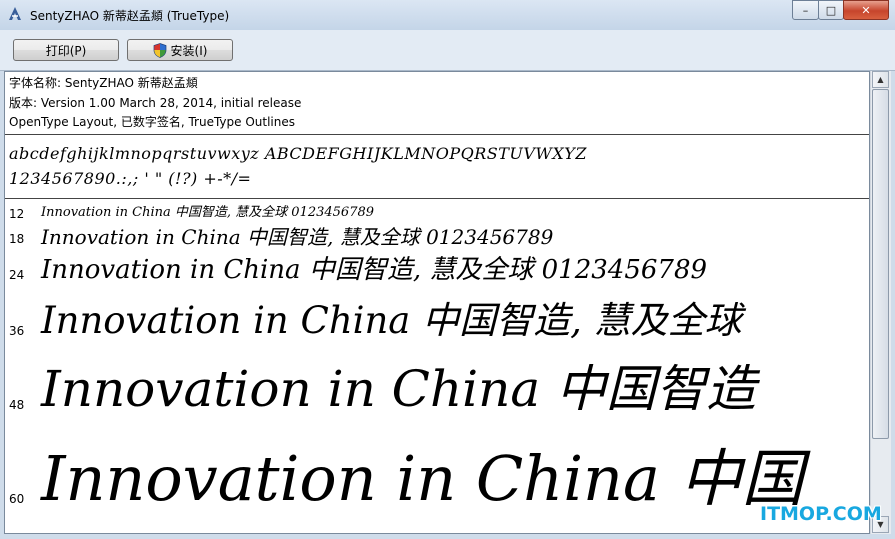  I want to click on app-font-icon, so click(15, 13).